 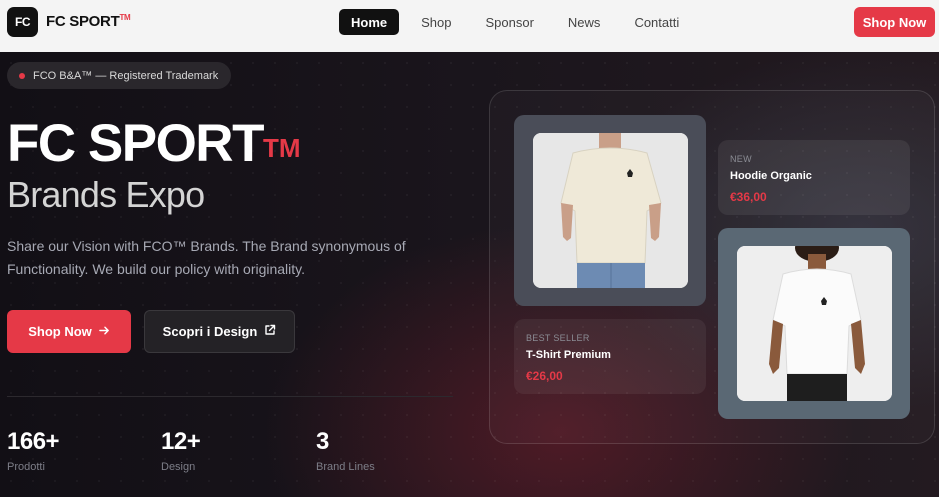 I want to click on logo-text: FC SPORTTM, so click(x=88, y=21).